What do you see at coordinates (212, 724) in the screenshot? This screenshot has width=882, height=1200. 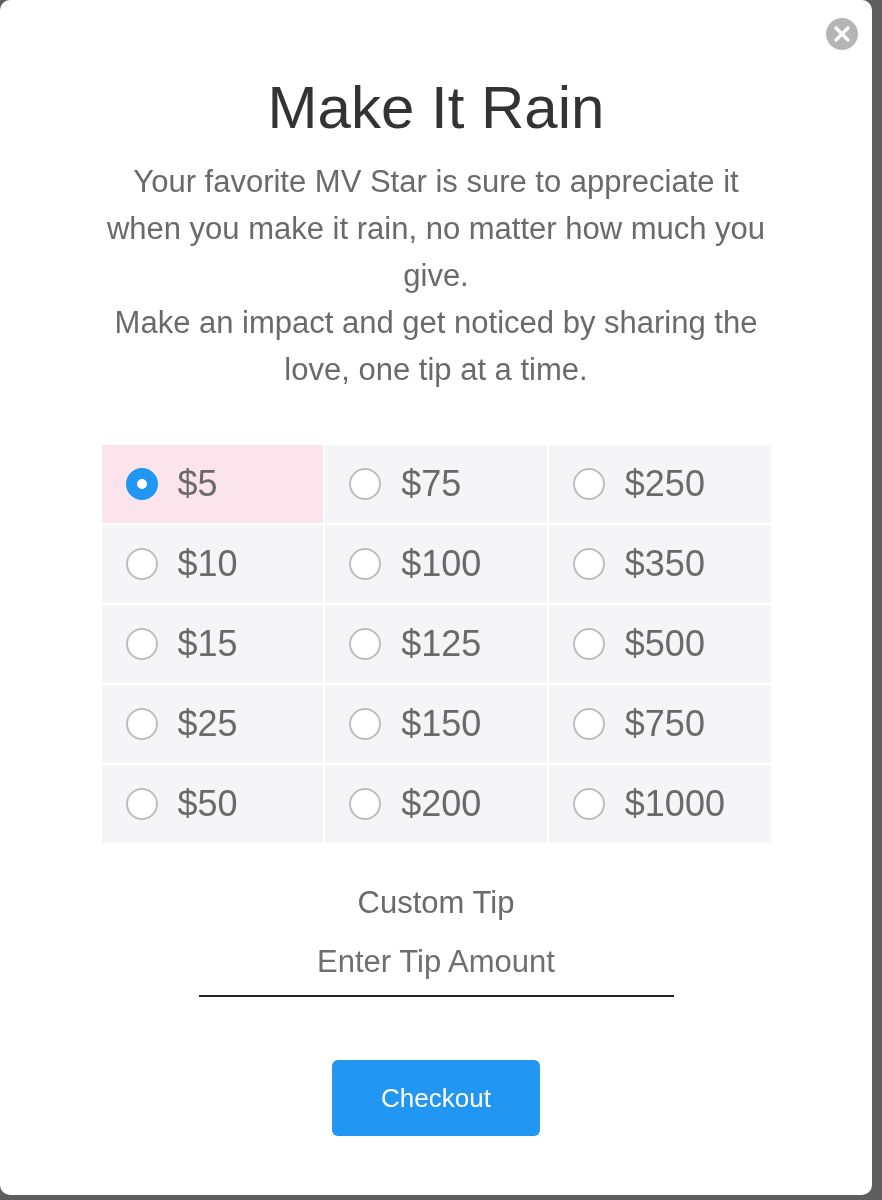 I see `tip-option: $25` at bounding box center [212, 724].